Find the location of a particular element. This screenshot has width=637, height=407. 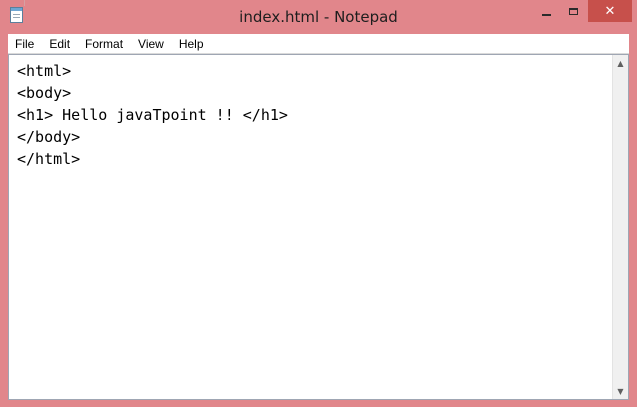

scroll-down-button: ▼ is located at coordinates (620, 391).